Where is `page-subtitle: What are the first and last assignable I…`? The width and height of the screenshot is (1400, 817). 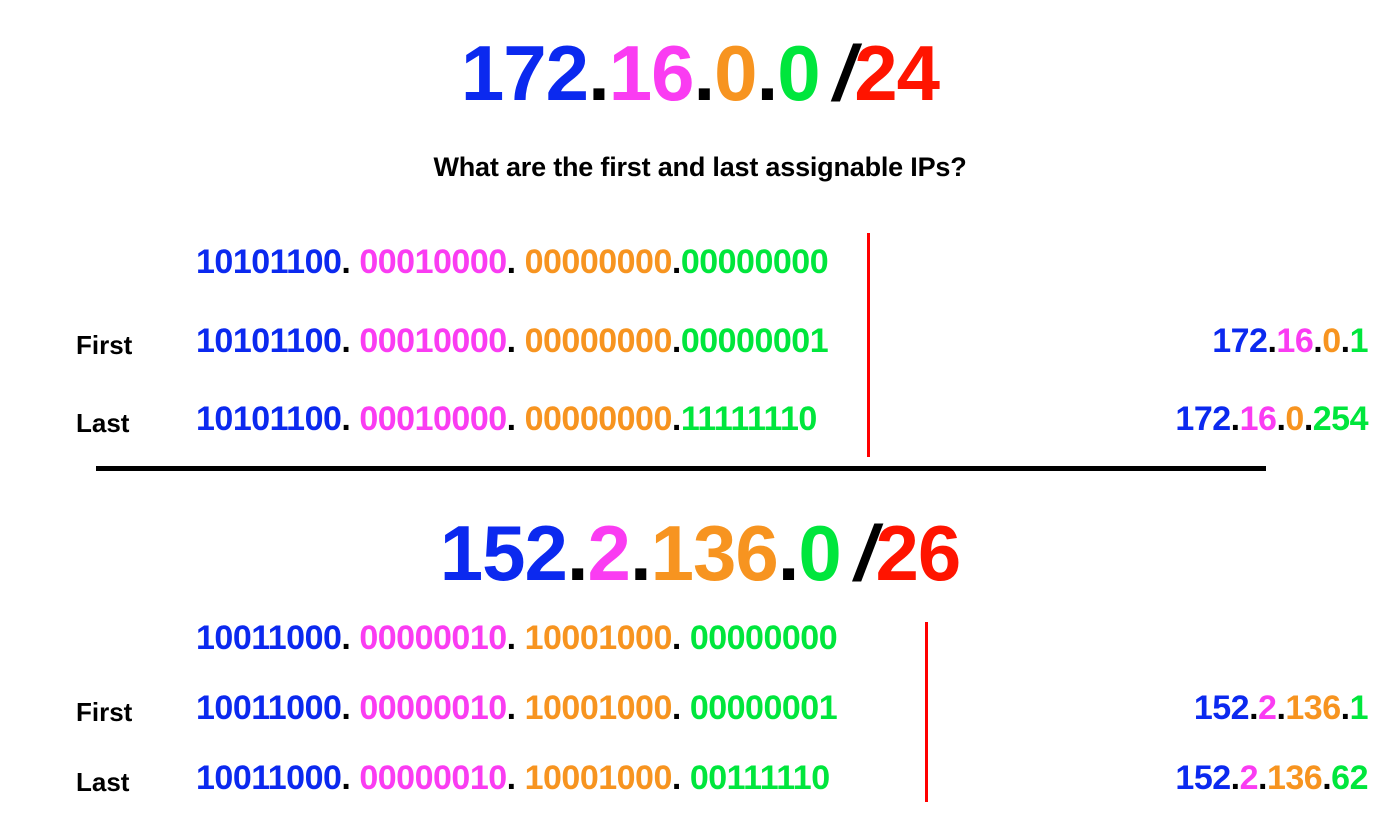 page-subtitle: What are the first and last assignable I… is located at coordinates (700, 167).